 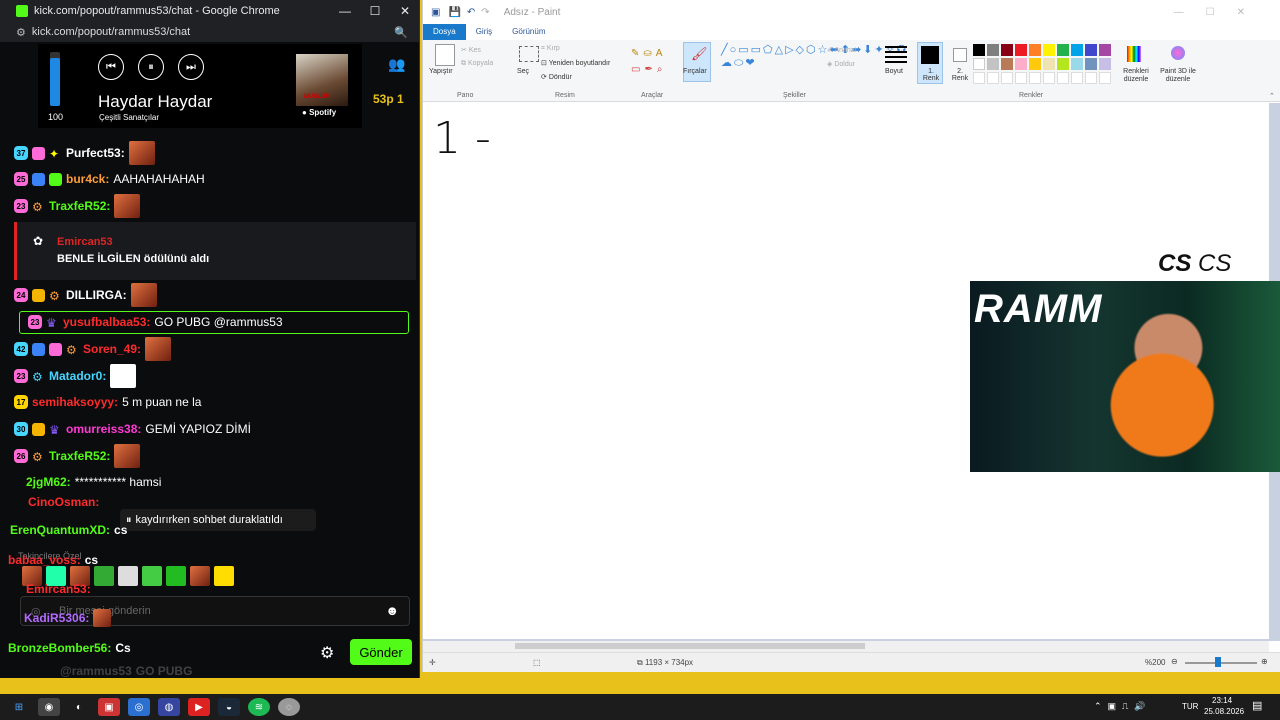 What do you see at coordinates (842, 50) in the screenshot?
I see `outline-button: ✐ Anahat` at bounding box center [842, 50].